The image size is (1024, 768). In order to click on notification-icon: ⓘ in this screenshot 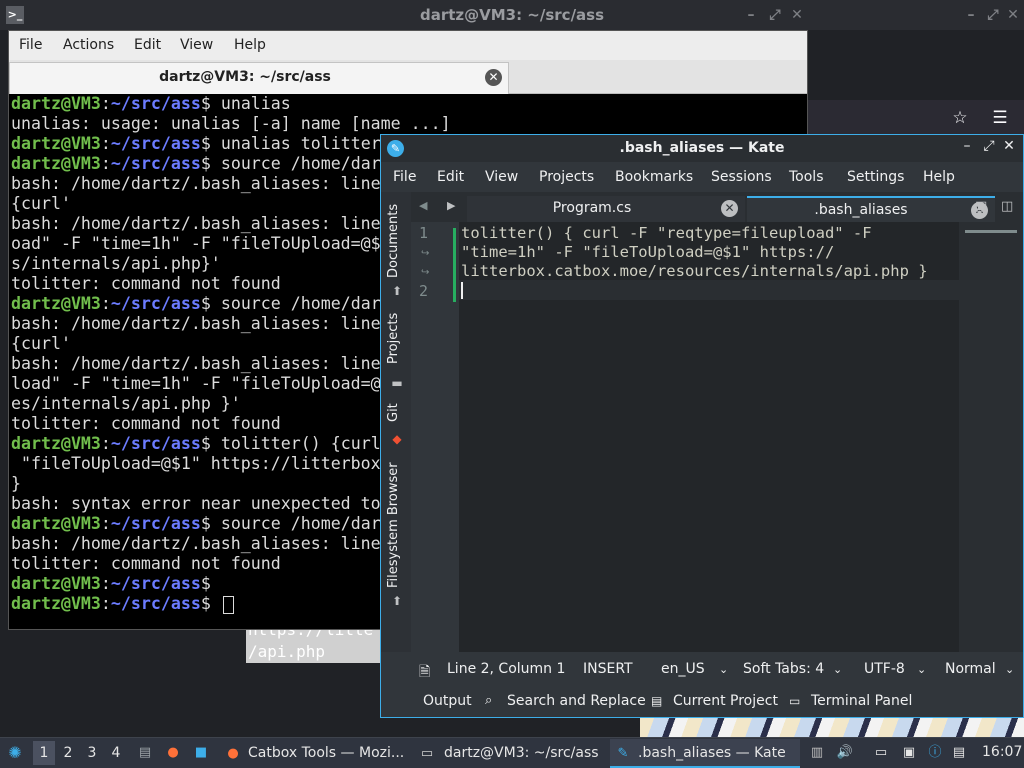, I will do `click(935, 753)`.